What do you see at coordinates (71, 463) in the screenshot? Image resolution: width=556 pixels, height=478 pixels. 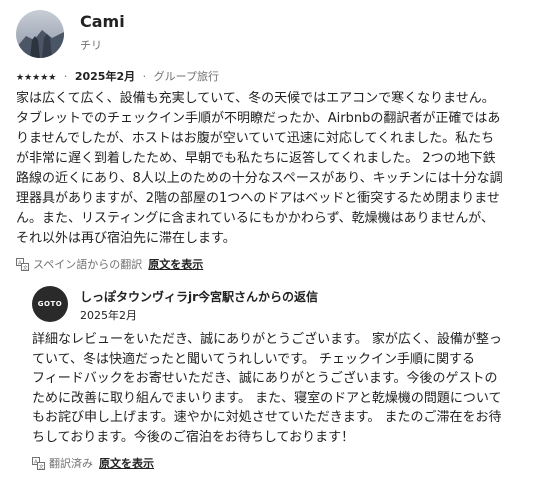 I see `translation-note: 翻訳済み` at bounding box center [71, 463].